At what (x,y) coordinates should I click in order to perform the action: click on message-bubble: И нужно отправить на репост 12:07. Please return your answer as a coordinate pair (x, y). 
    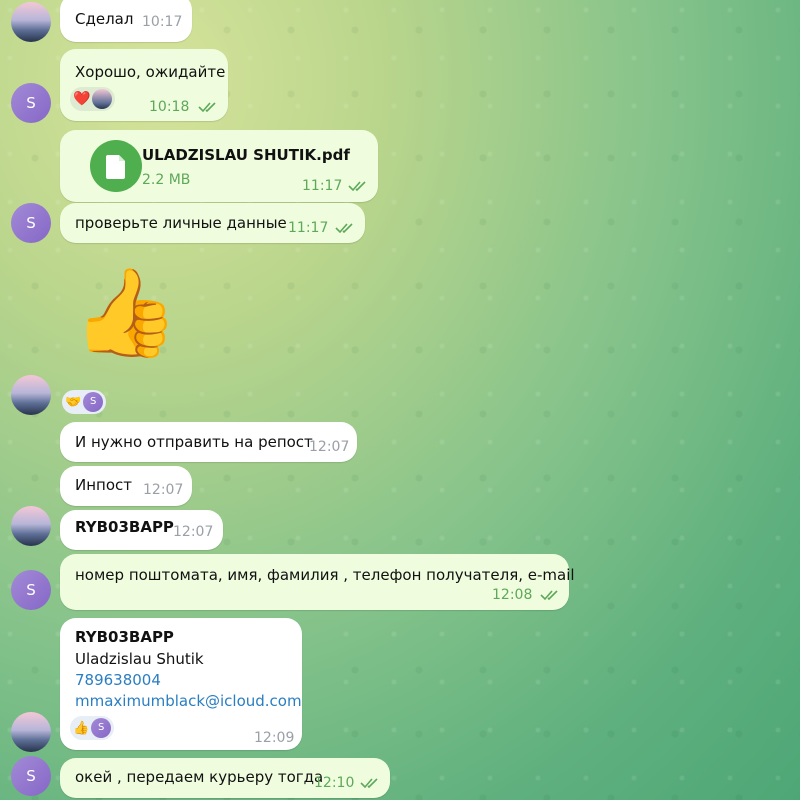
    Looking at the image, I should click on (208, 442).